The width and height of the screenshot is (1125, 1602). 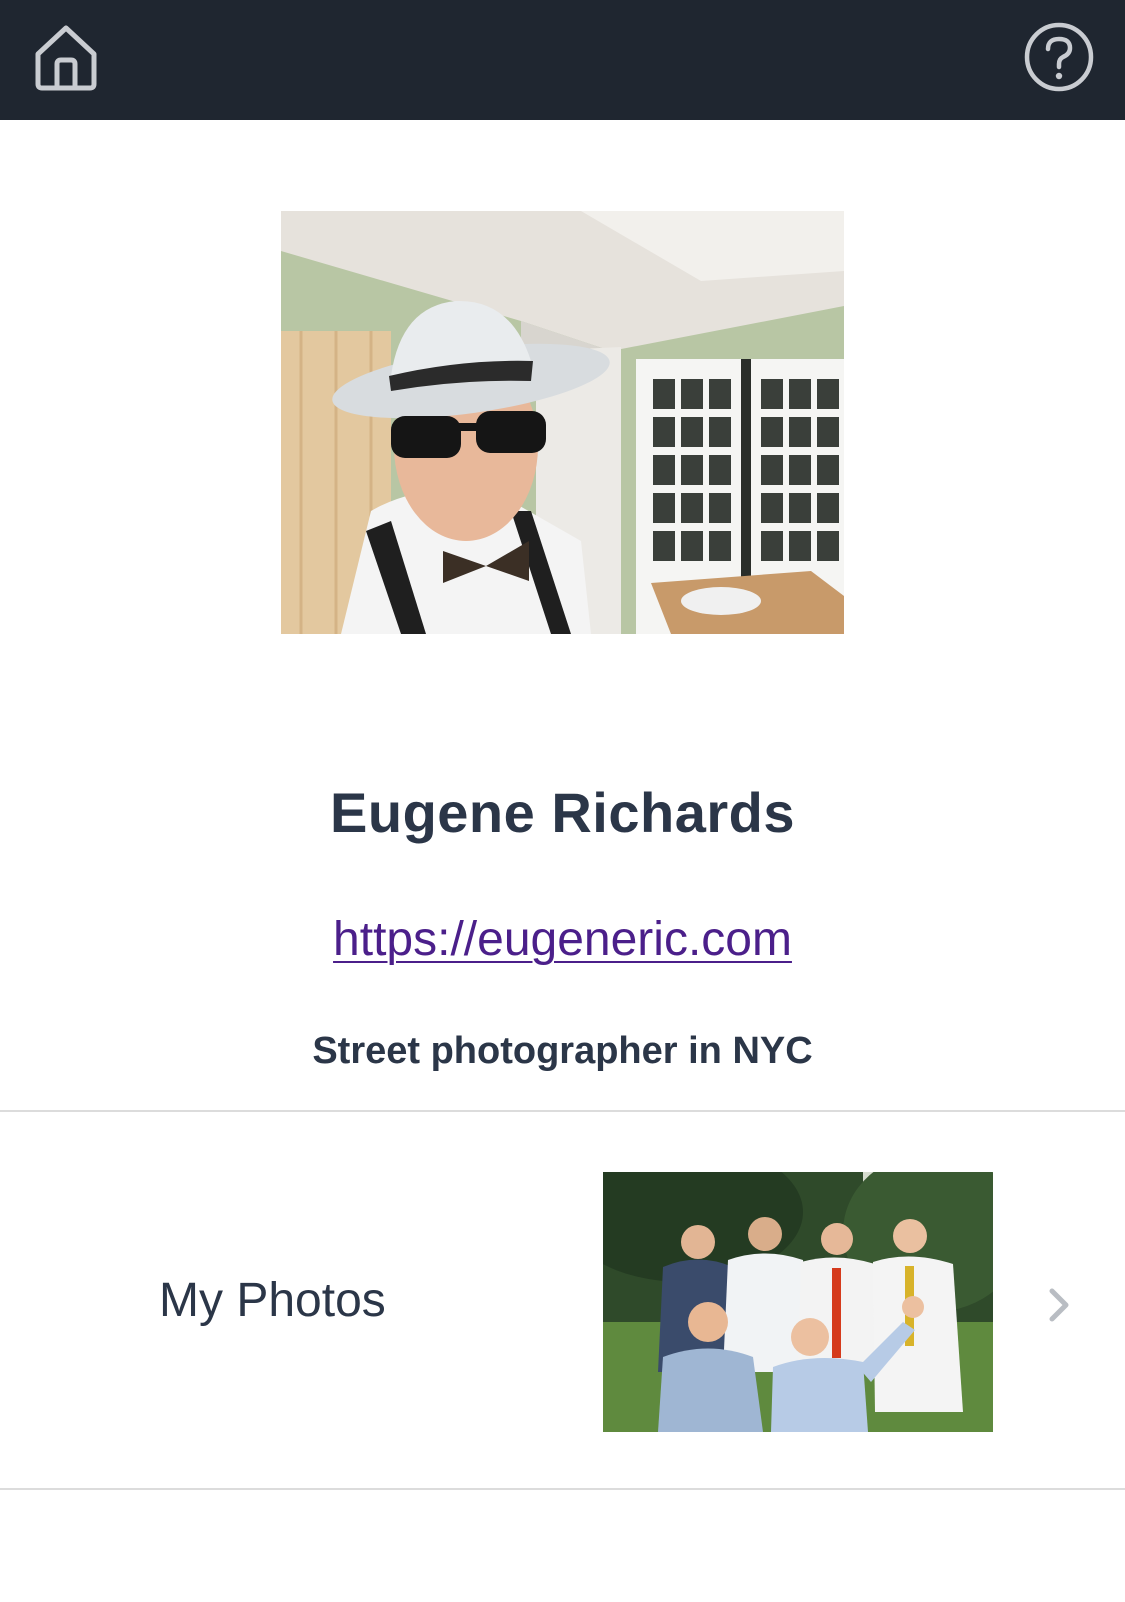 I want to click on my-photos-label: My Photos, so click(x=272, y=1300).